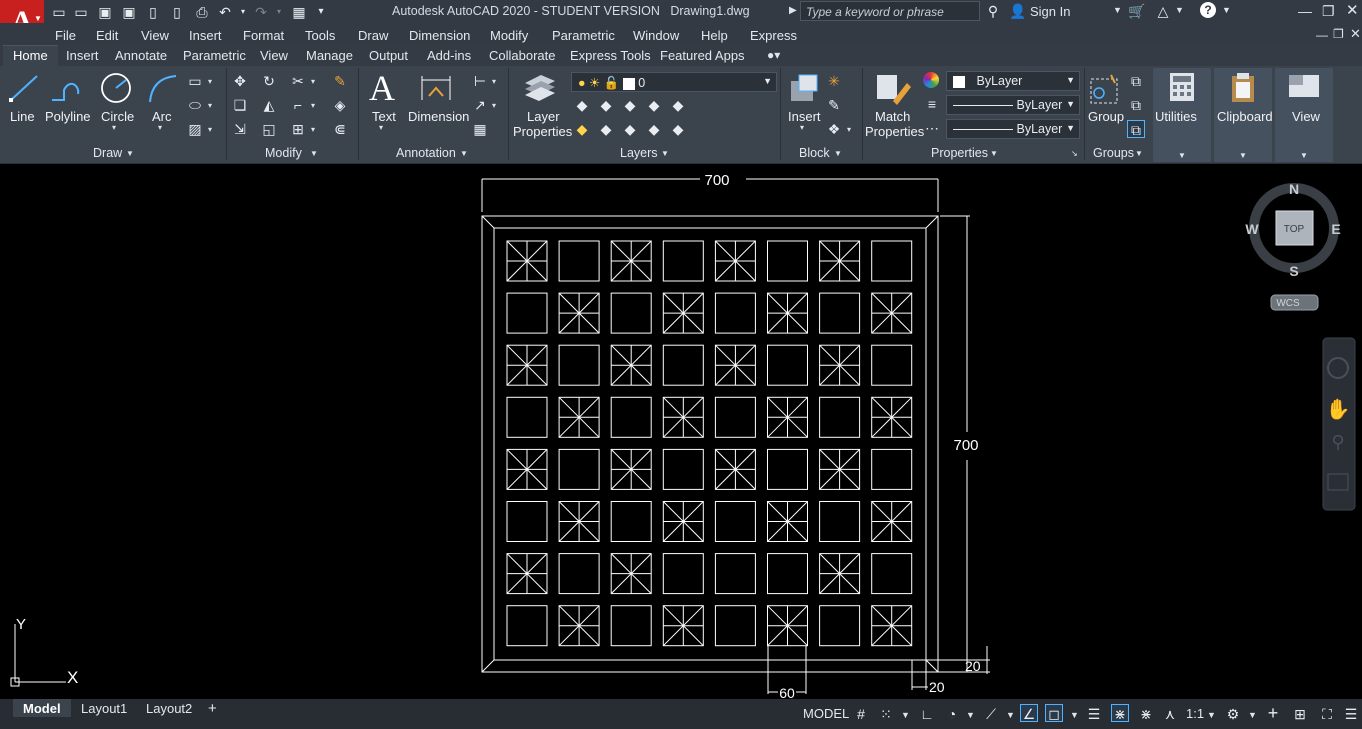 The height and width of the screenshot is (729, 1362). What do you see at coordinates (543, 116) in the screenshot?
I see `layer-properties-button: Layer` at bounding box center [543, 116].